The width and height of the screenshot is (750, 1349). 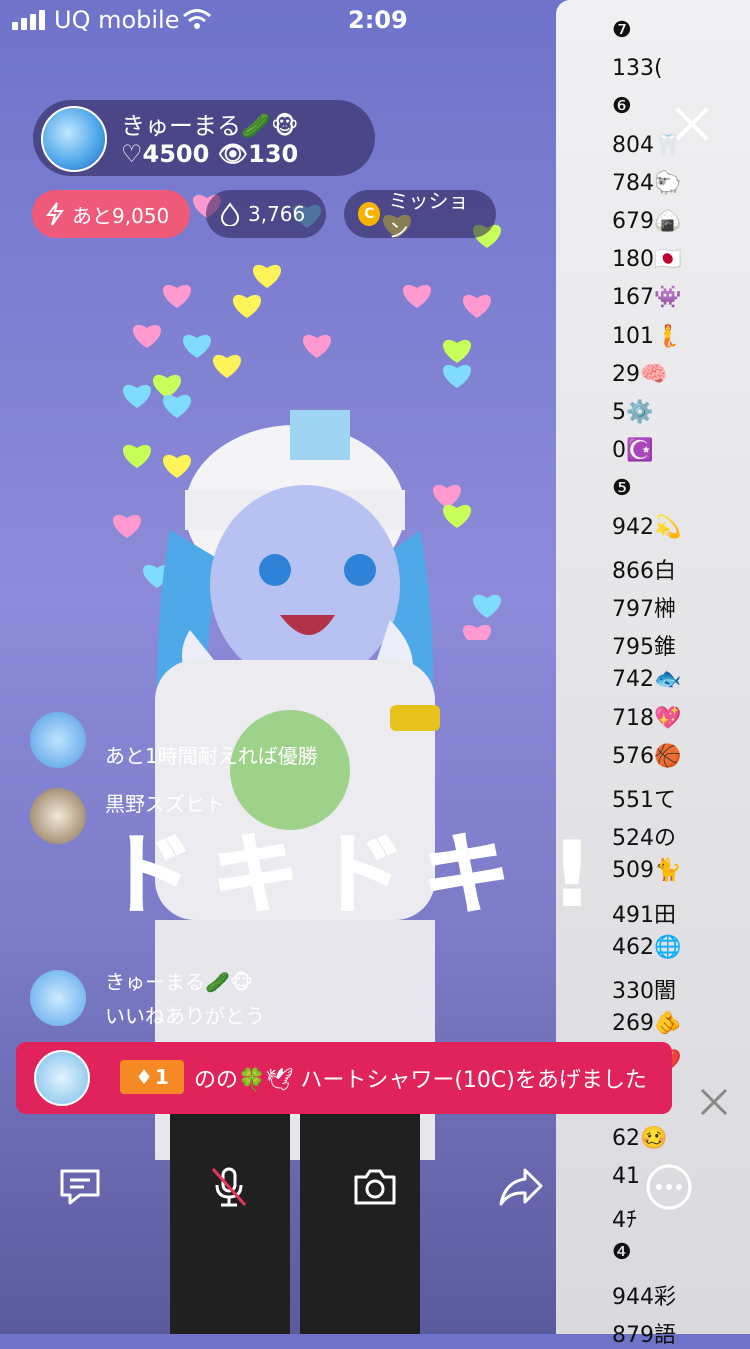 What do you see at coordinates (644, 1335) in the screenshot?
I see `ranking-item: 879語` at bounding box center [644, 1335].